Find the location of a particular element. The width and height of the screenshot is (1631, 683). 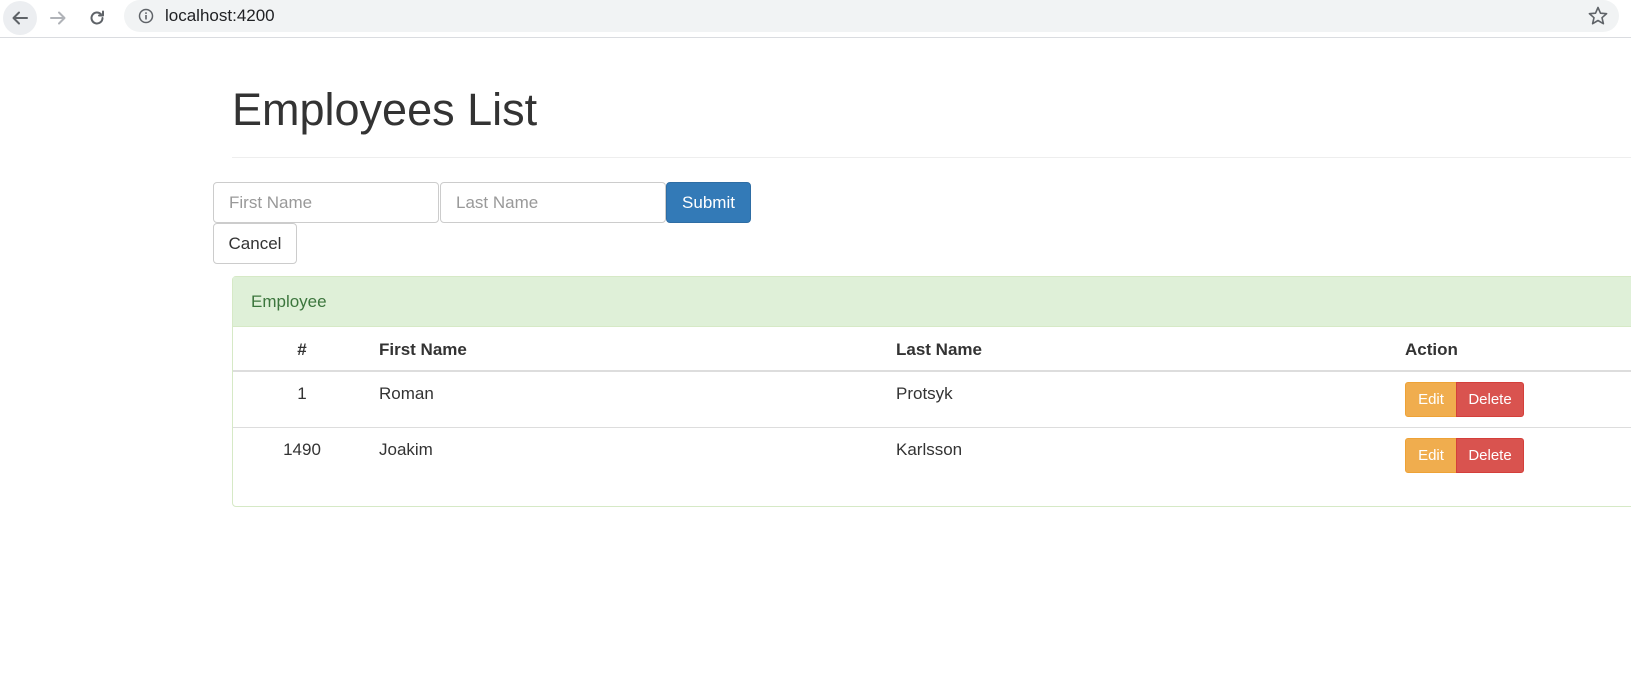

reload-icon is located at coordinates (97, 17).